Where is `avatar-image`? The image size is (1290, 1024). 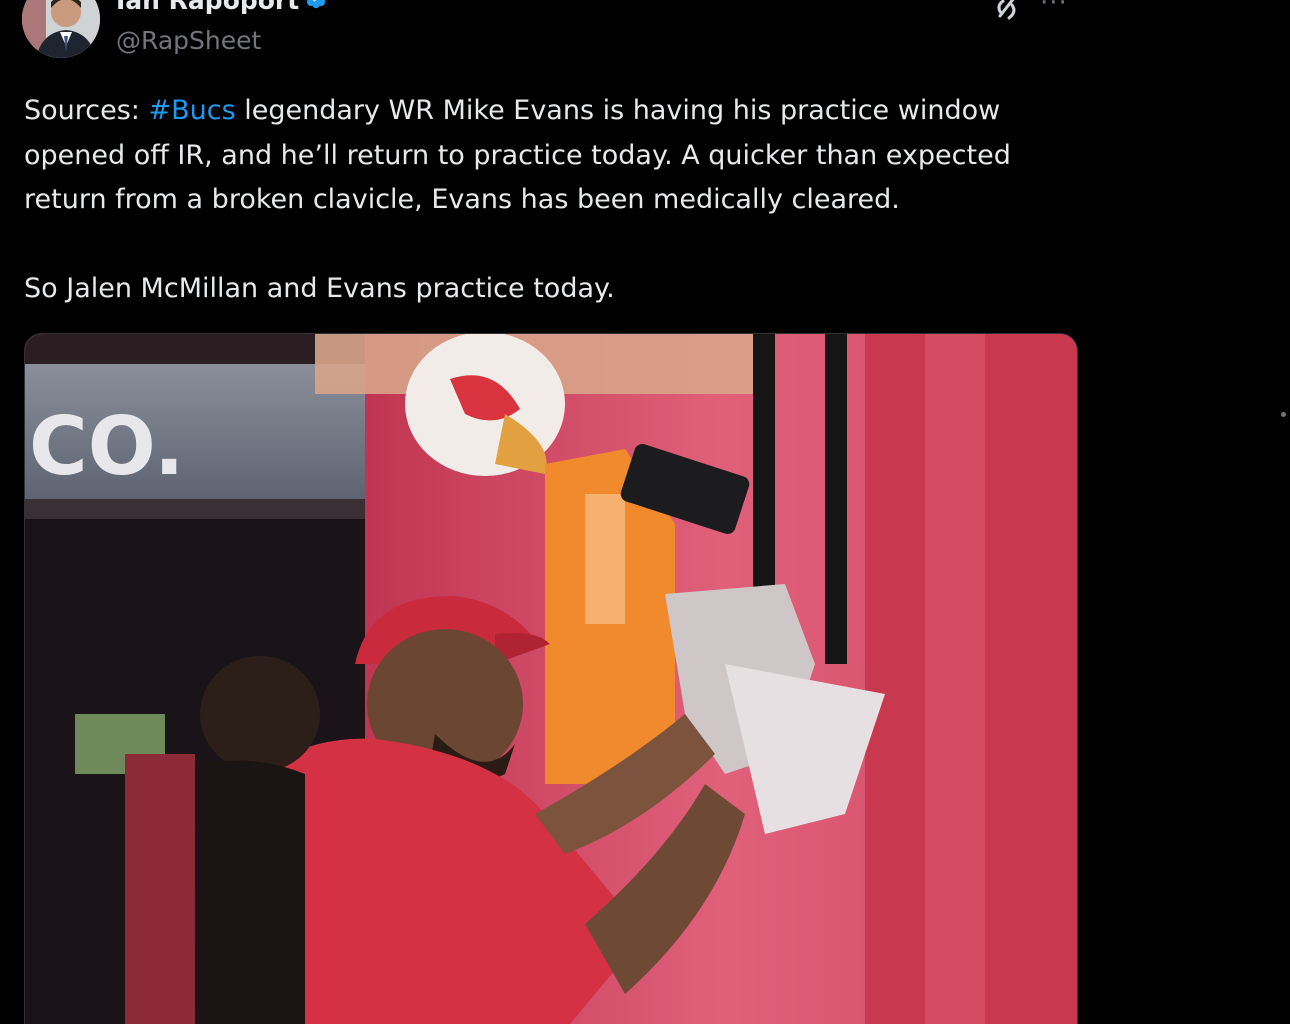 avatar-image is located at coordinates (61, 29).